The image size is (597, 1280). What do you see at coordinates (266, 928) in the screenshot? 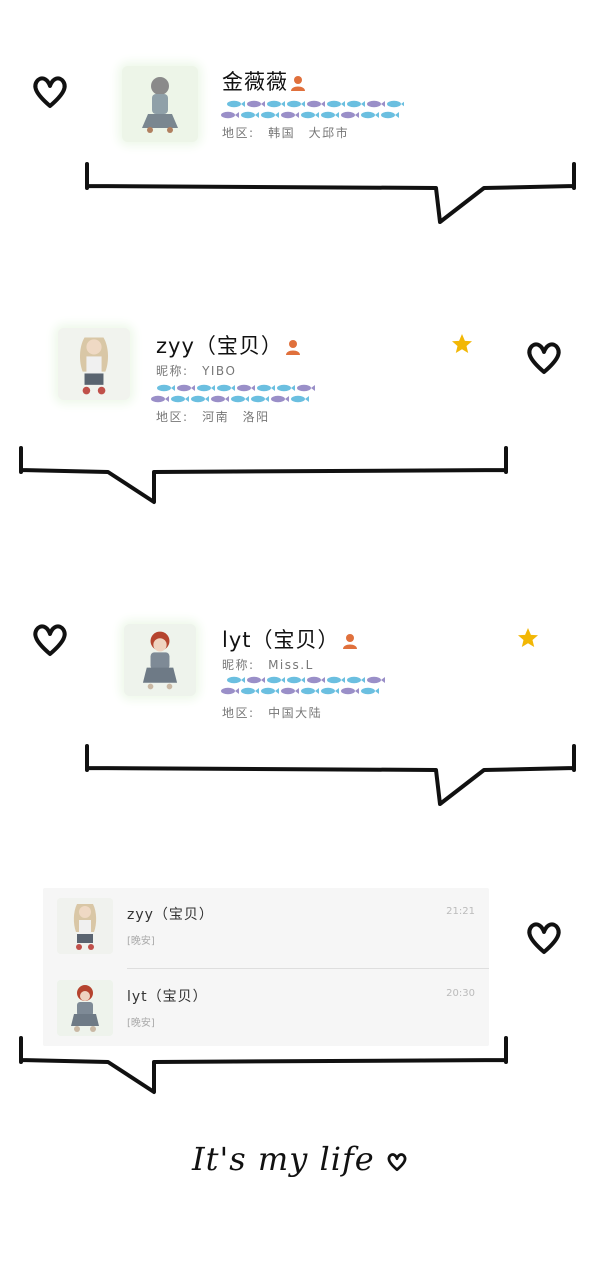
I see `chat-list-item: zyy（宝贝） [晚安] 21:21` at bounding box center [266, 928].